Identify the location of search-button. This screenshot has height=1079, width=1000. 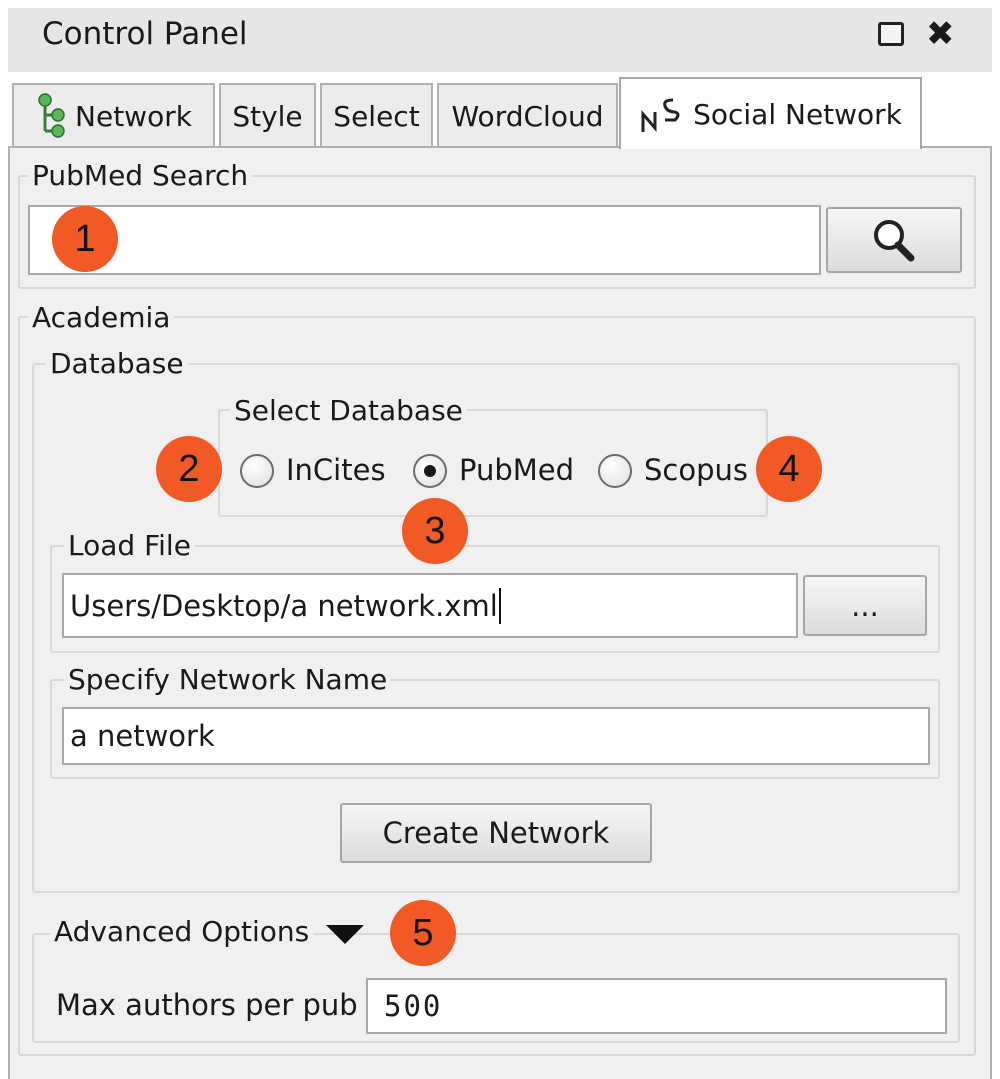
(894, 240).